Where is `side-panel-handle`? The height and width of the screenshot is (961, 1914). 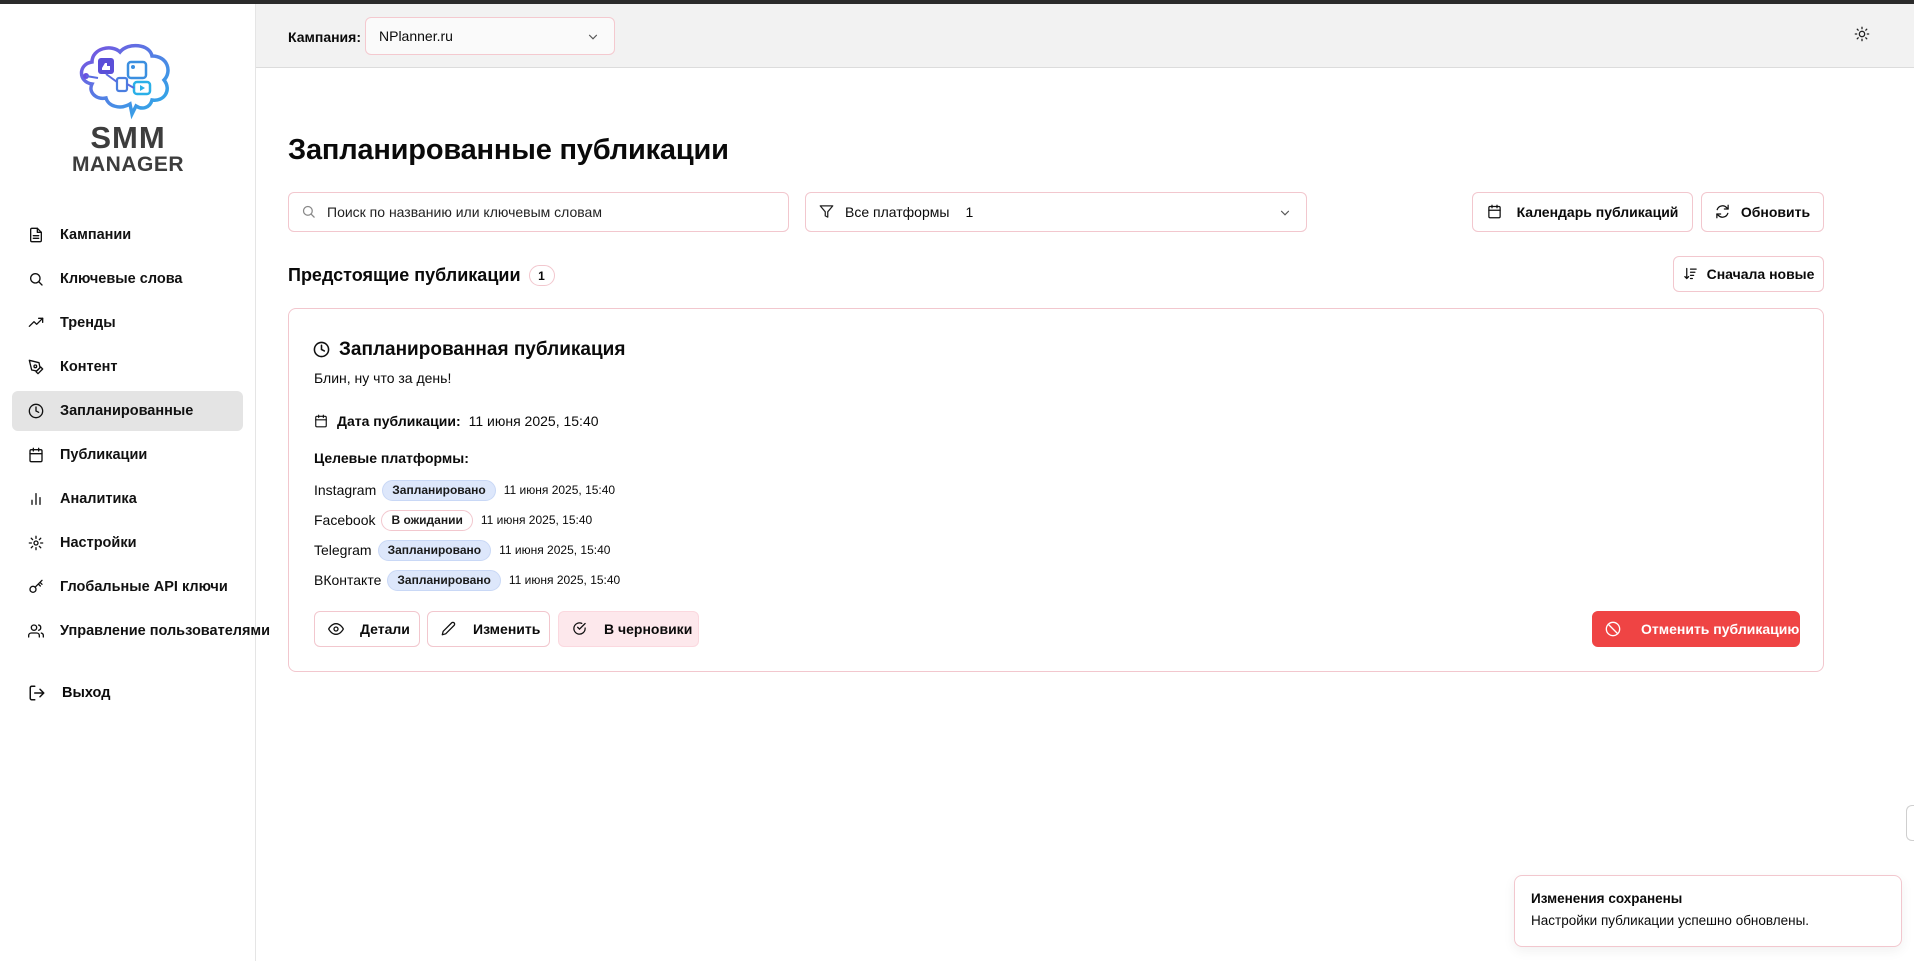 side-panel-handle is located at coordinates (1910, 823).